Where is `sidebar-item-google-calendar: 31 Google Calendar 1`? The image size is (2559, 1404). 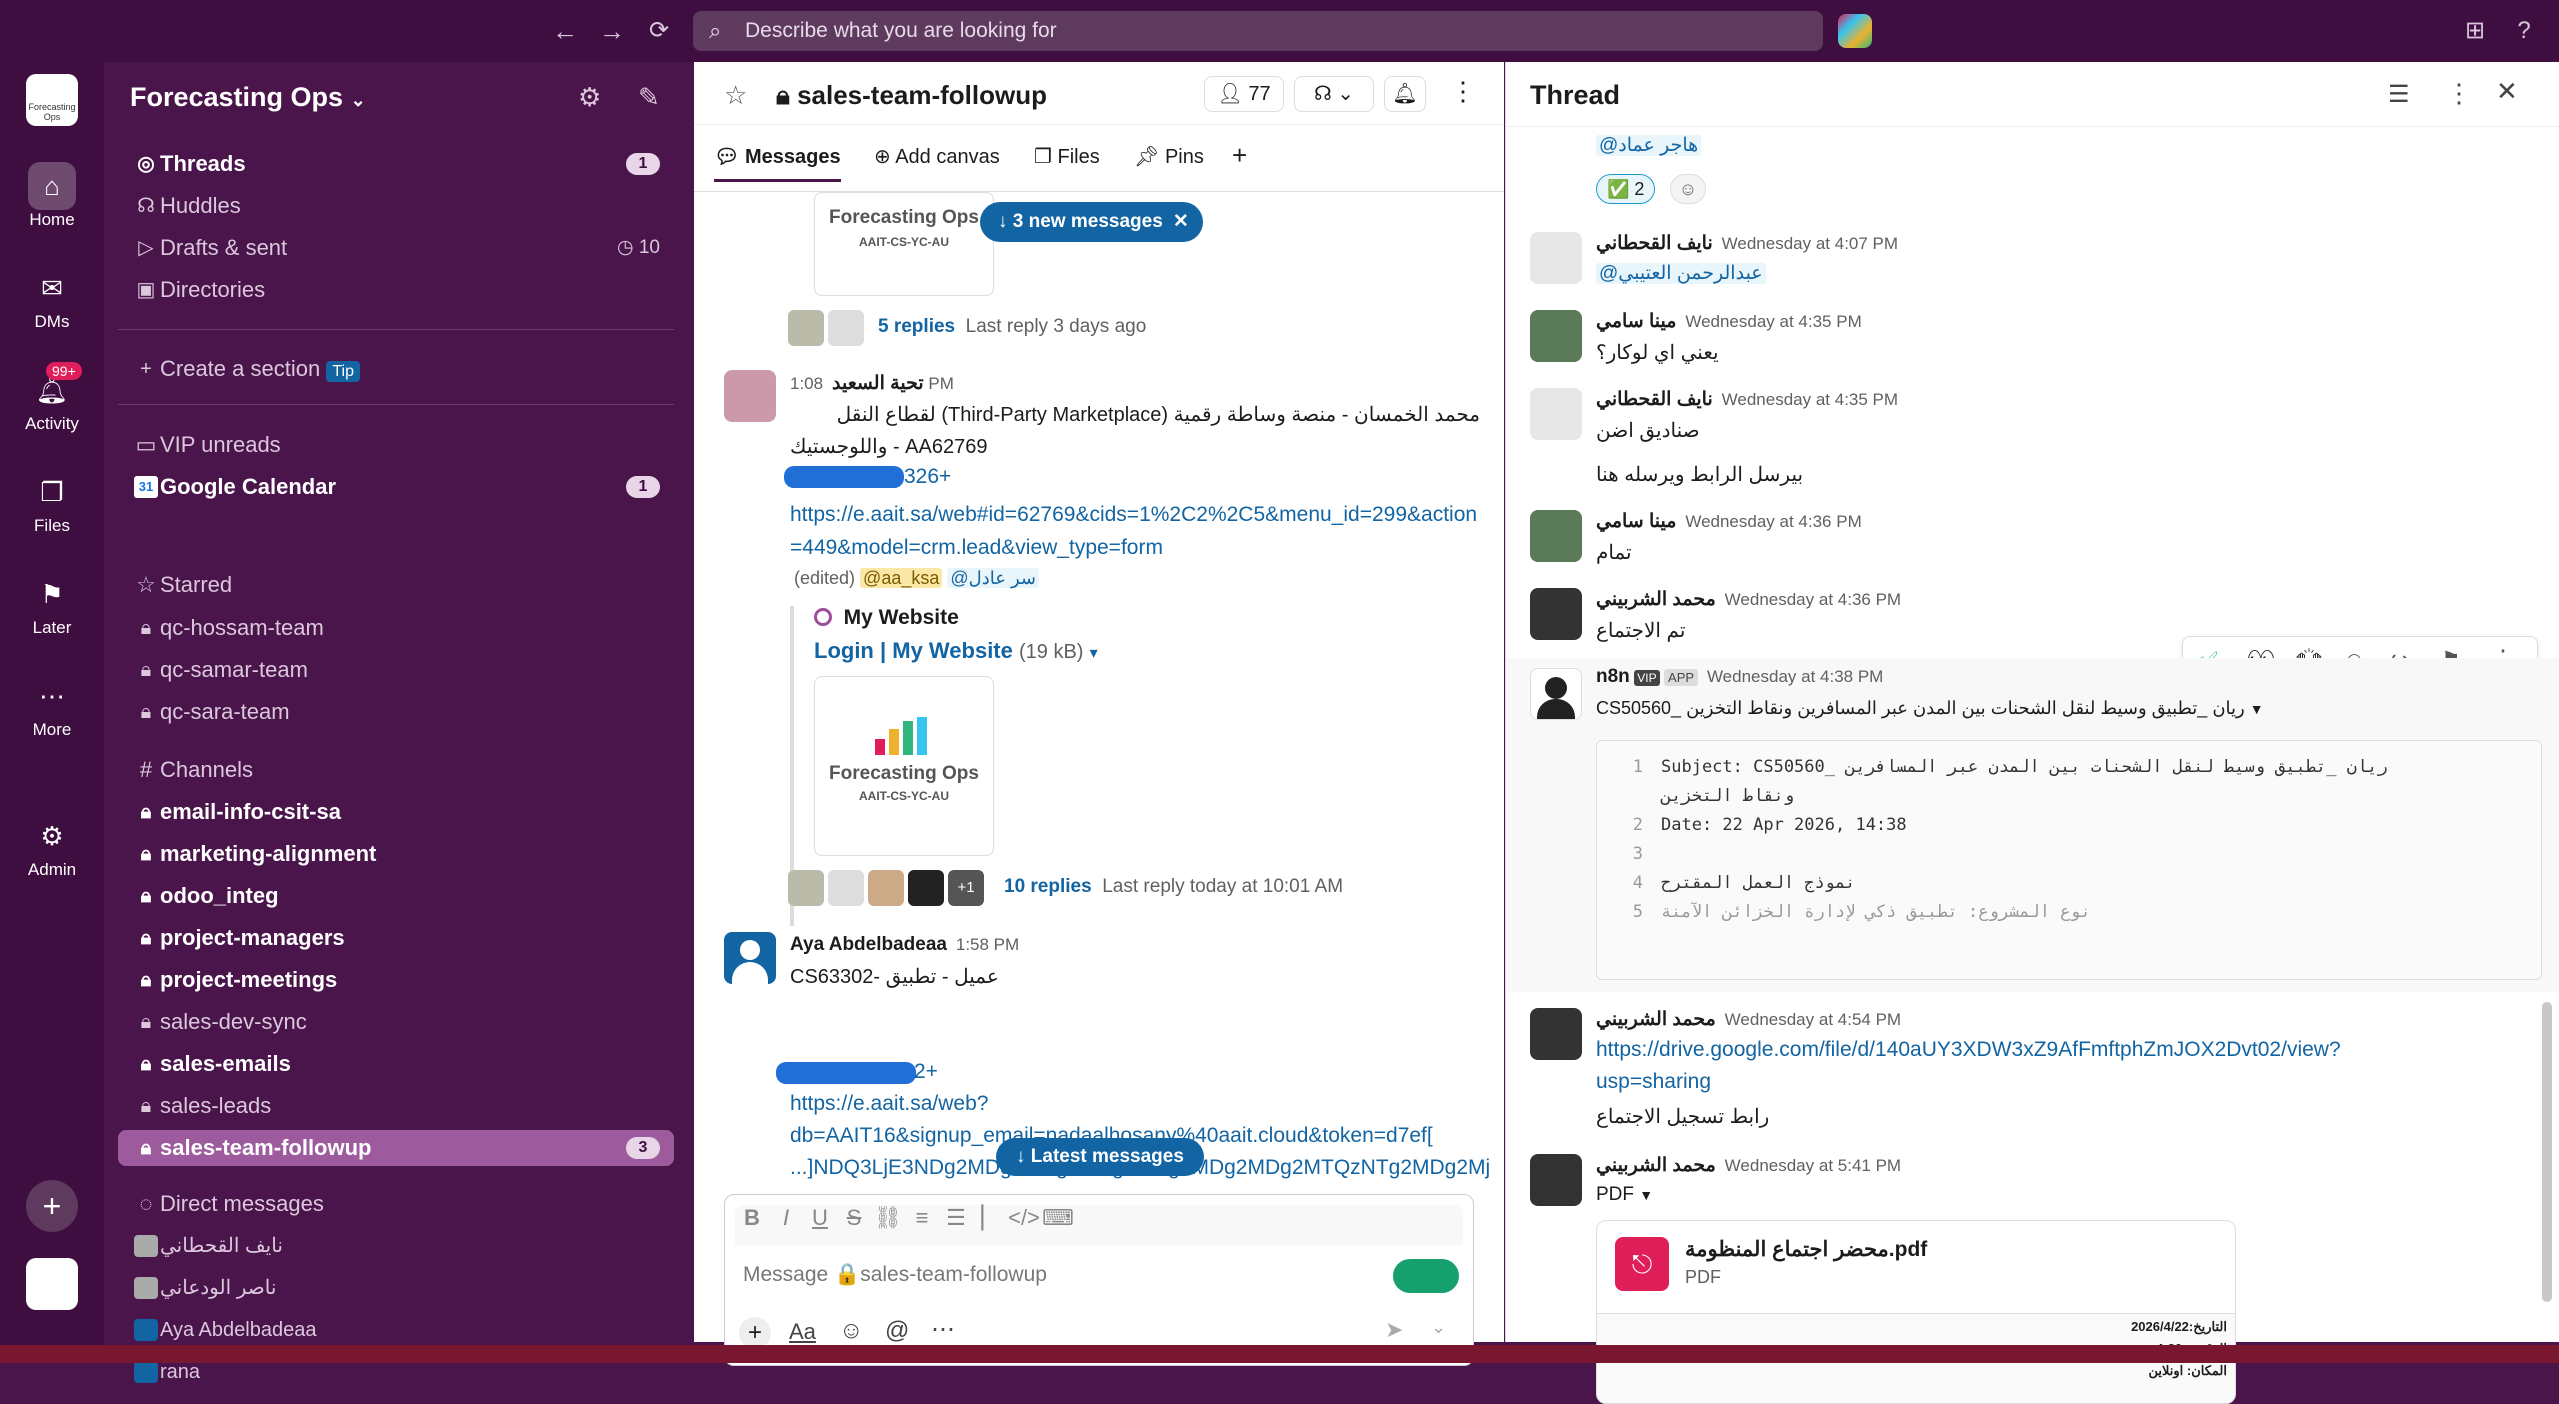
sidebar-item-google-calendar: 31 Google Calendar 1 is located at coordinates (396, 487).